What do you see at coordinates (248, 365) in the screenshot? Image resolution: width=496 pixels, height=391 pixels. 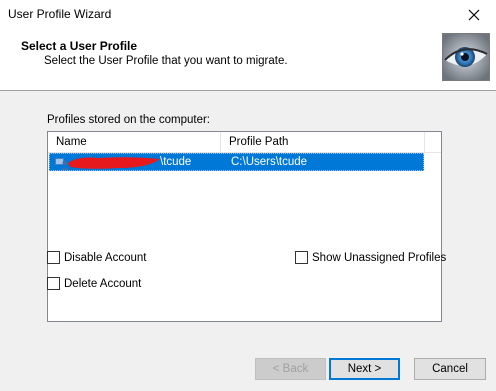 I see `wizard-footer: < Back Next > Cancel` at bounding box center [248, 365].